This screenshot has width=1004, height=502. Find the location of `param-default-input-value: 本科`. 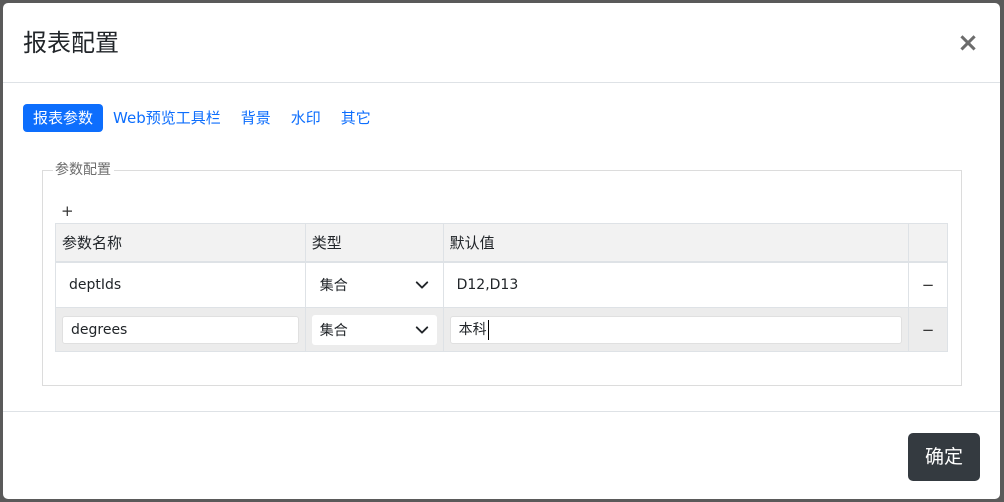

param-default-input-value: 本科 is located at coordinates (472, 329).